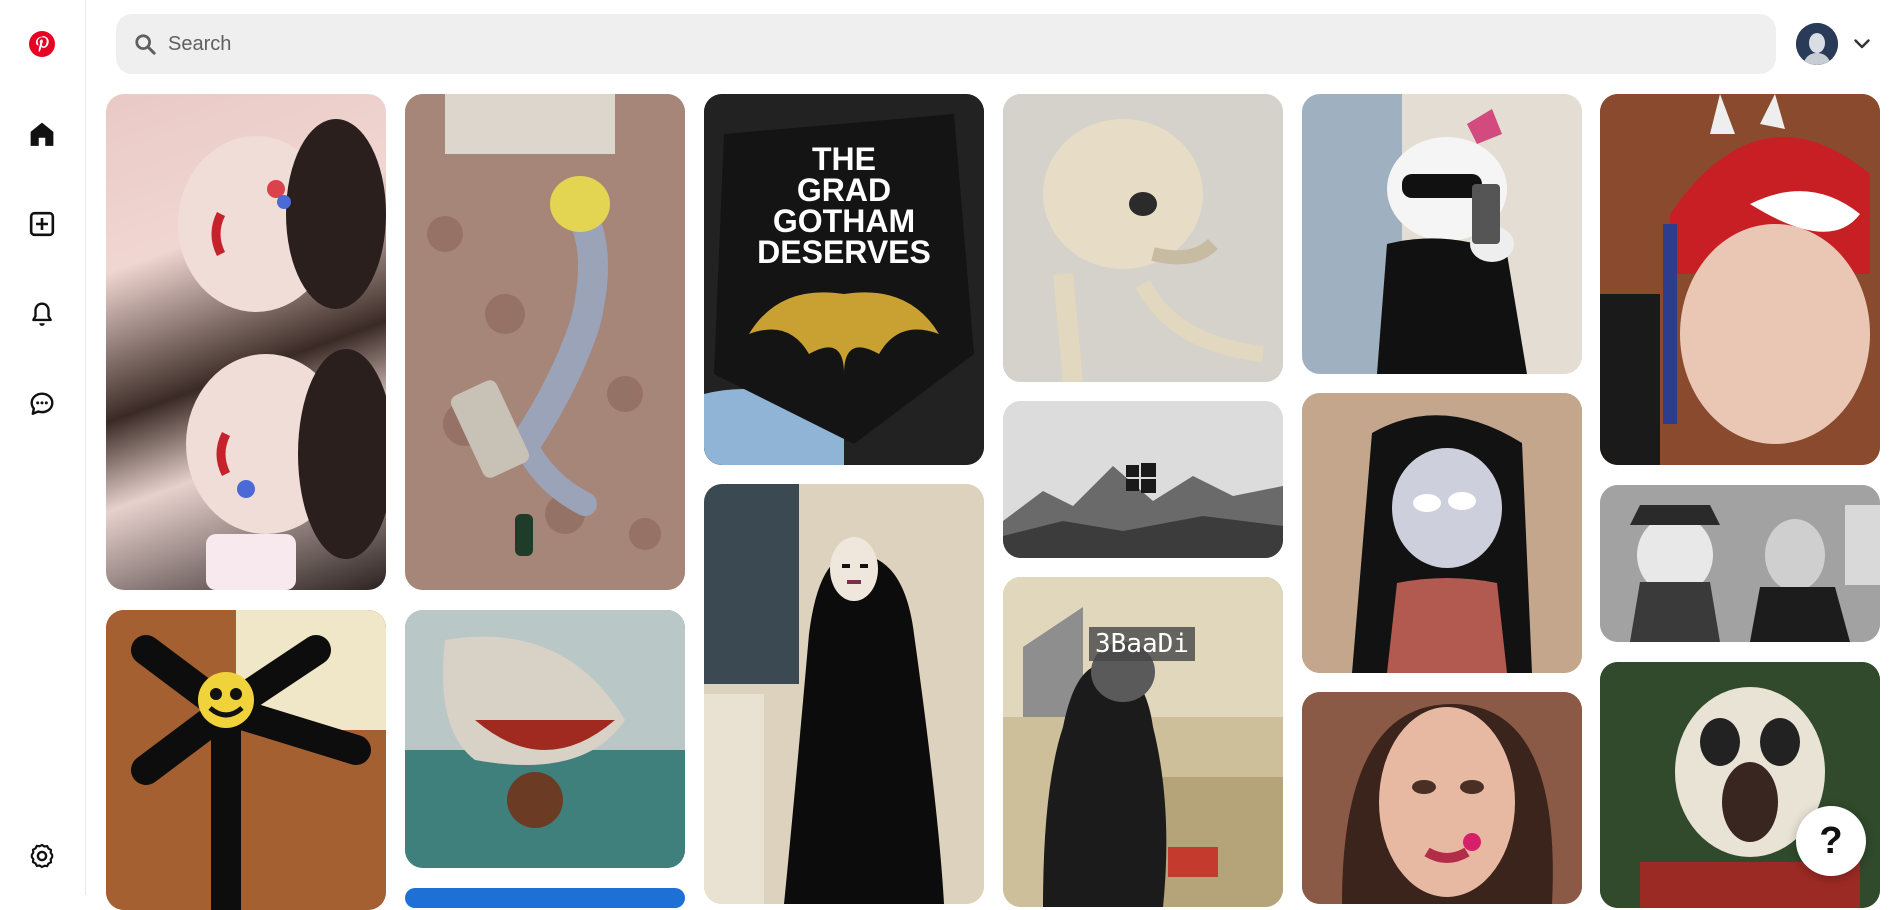 This screenshot has width=1896, height=910. I want to click on sidebar-item-notifications, so click(42, 314).